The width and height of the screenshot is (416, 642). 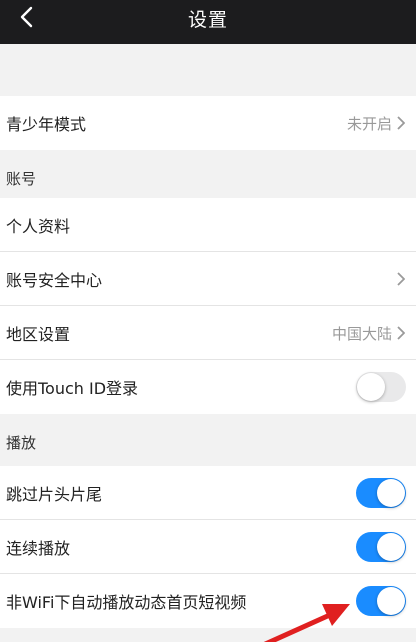 I want to click on touch-id-label: 使用Touch ID登录, so click(x=72, y=388).